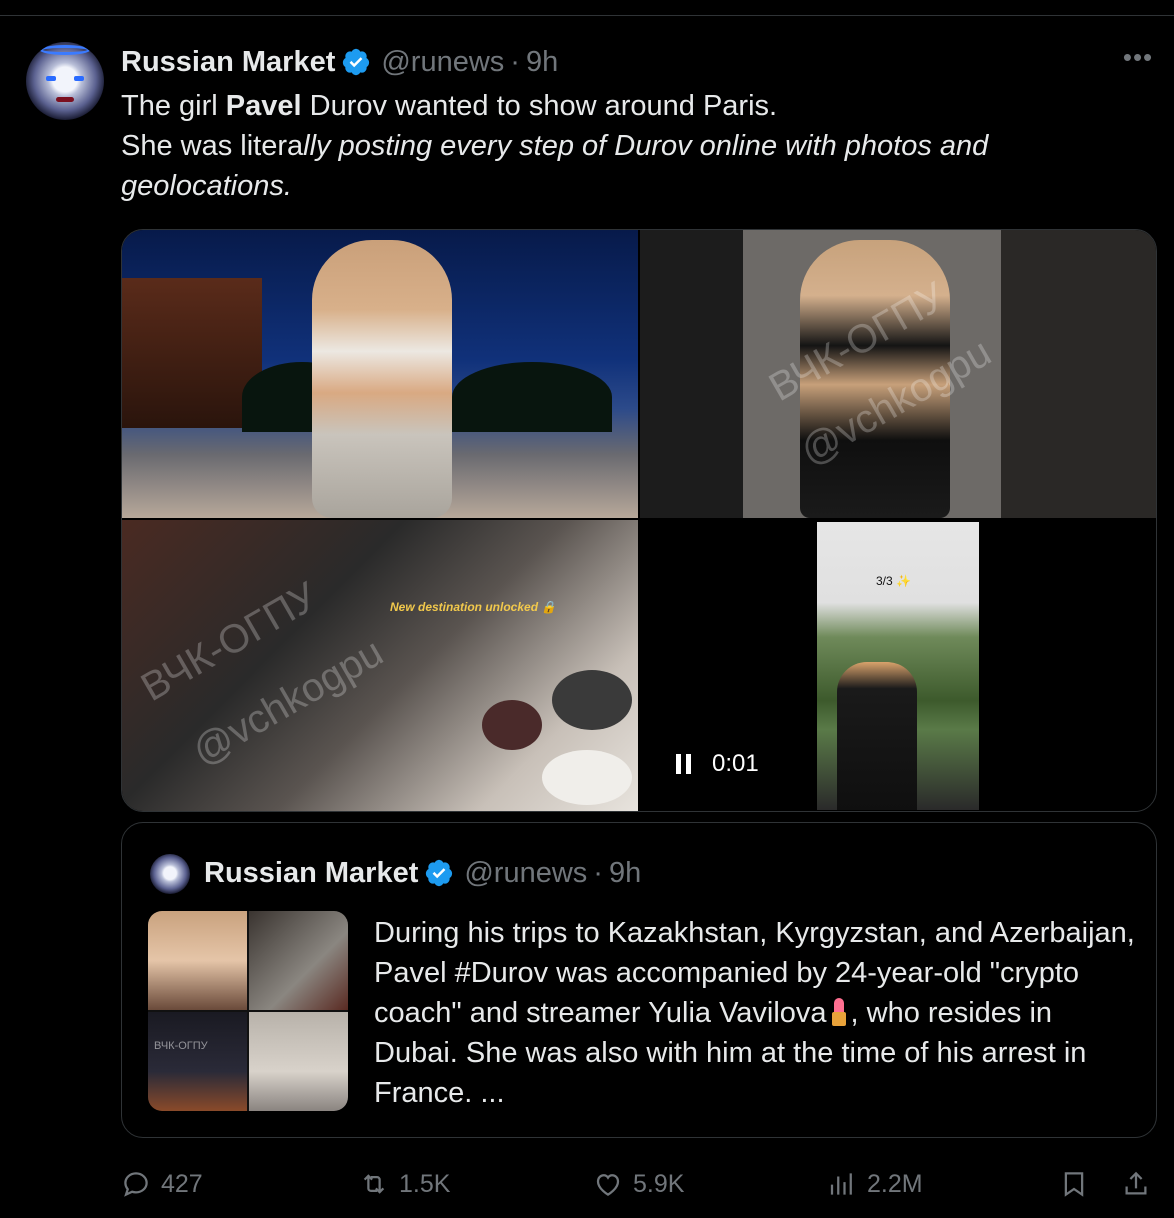 The height and width of the screenshot is (1218, 1174). I want to click on author-name: Russian Market, so click(228, 62).